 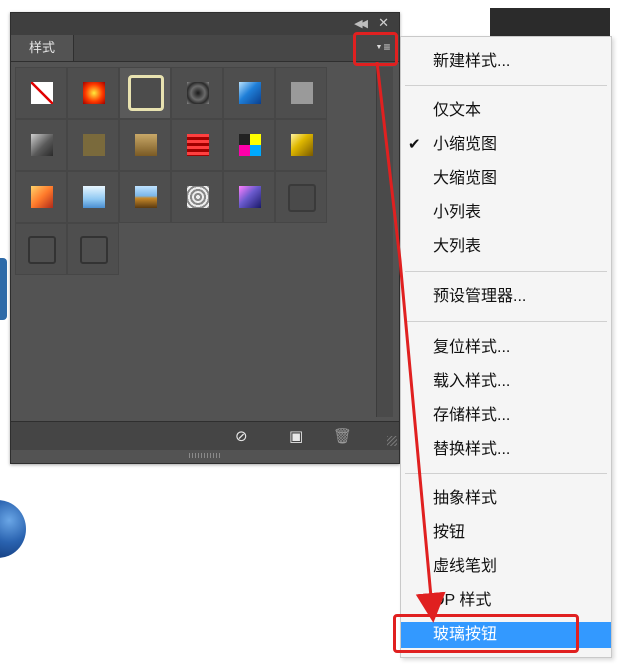 I want to click on annotation-arrow, so click(x=410, y=342).